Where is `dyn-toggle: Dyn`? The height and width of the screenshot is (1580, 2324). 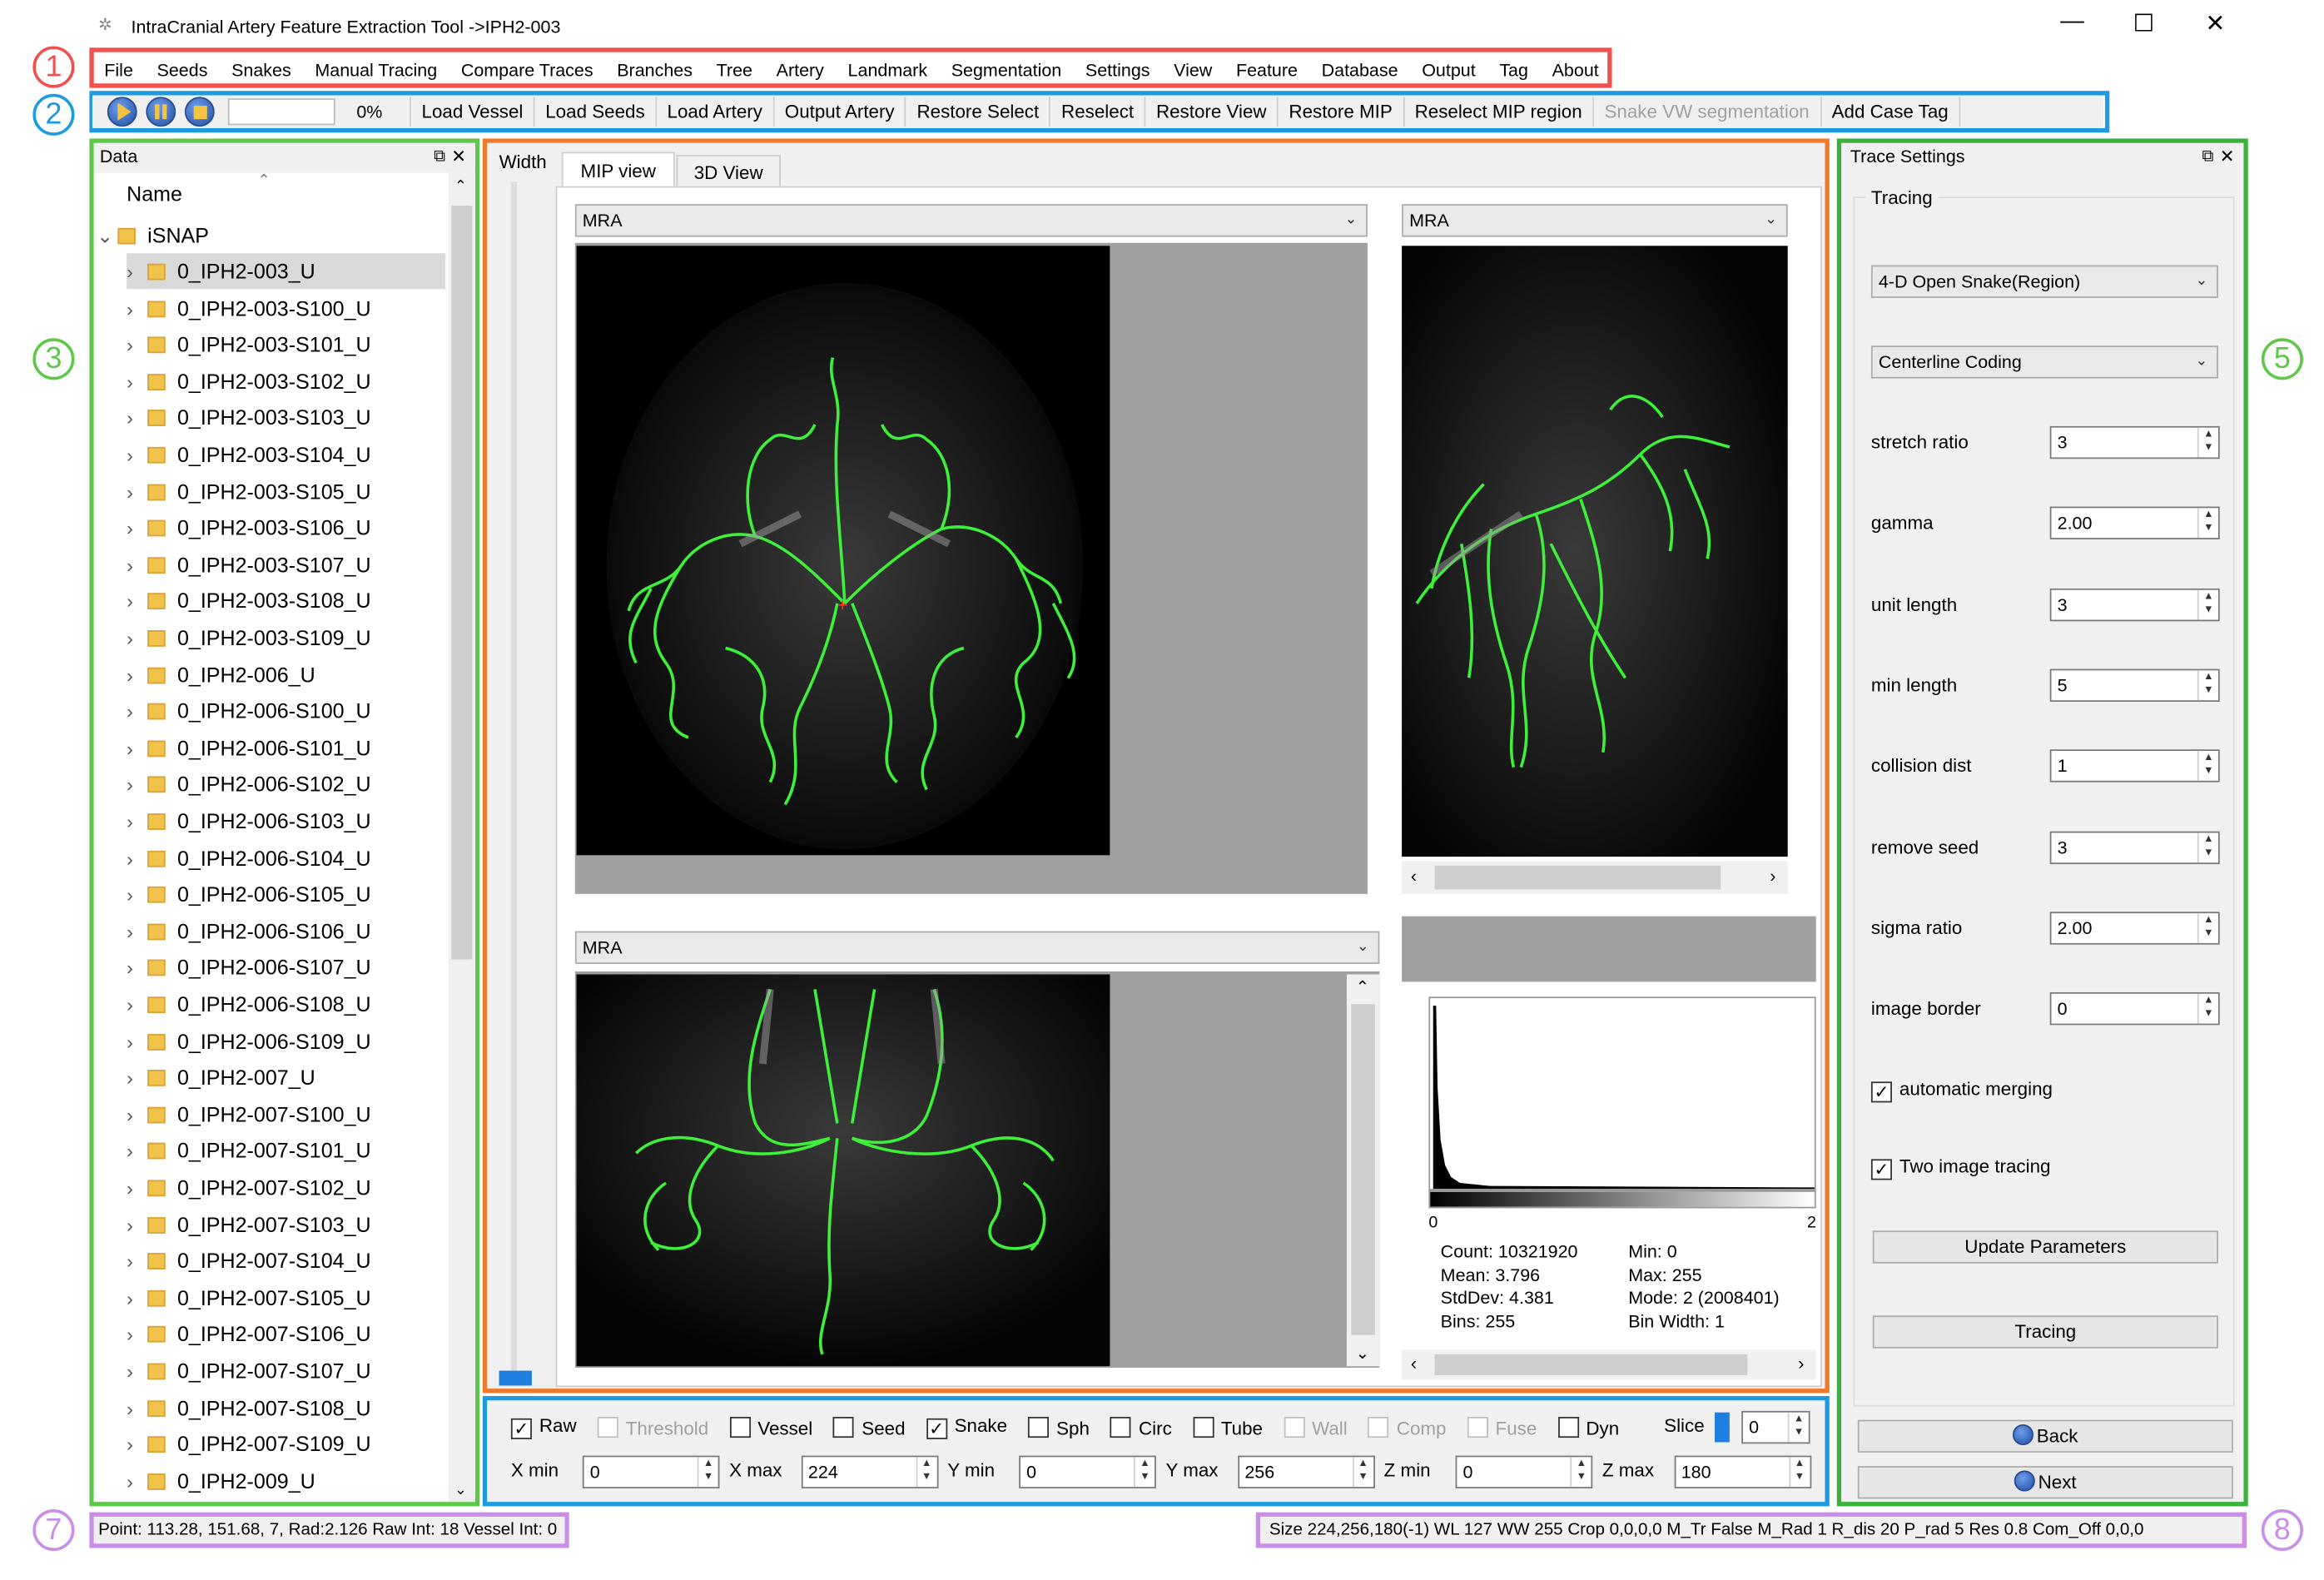
dyn-toggle: Dyn is located at coordinates (1588, 1427).